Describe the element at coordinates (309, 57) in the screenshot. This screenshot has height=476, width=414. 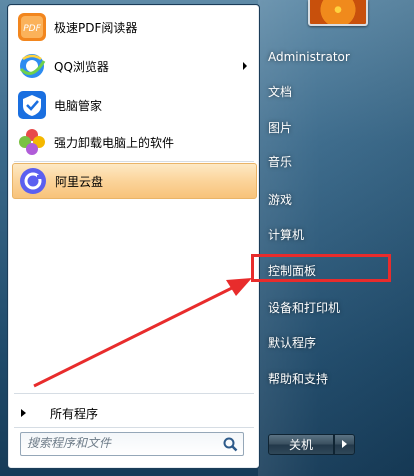
I see `user-name: Administrator` at that location.